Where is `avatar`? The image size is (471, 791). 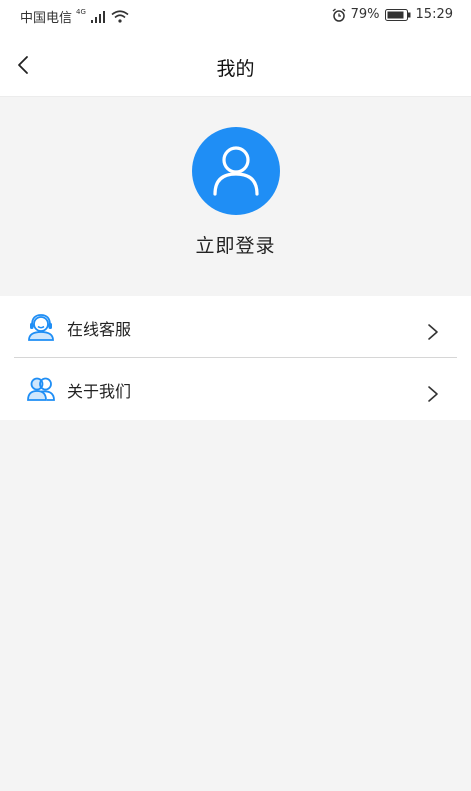
avatar is located at coordinates (236, 171).